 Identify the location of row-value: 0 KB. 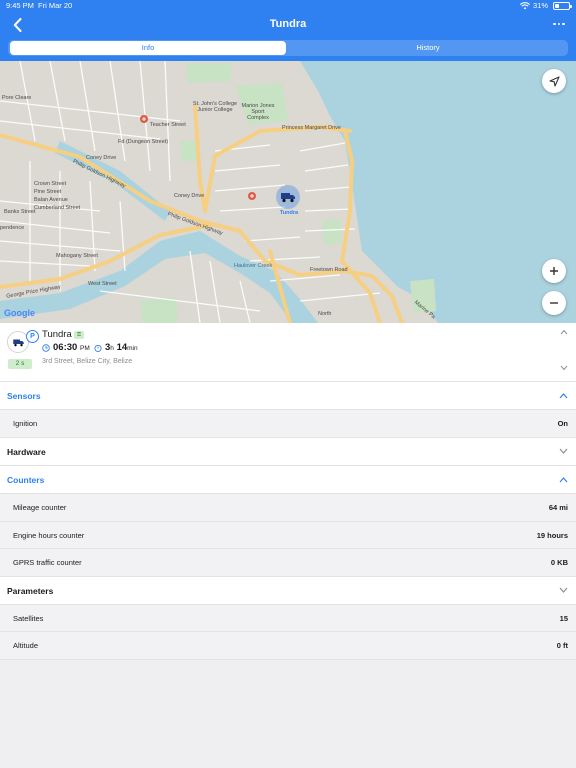
(559, 562).